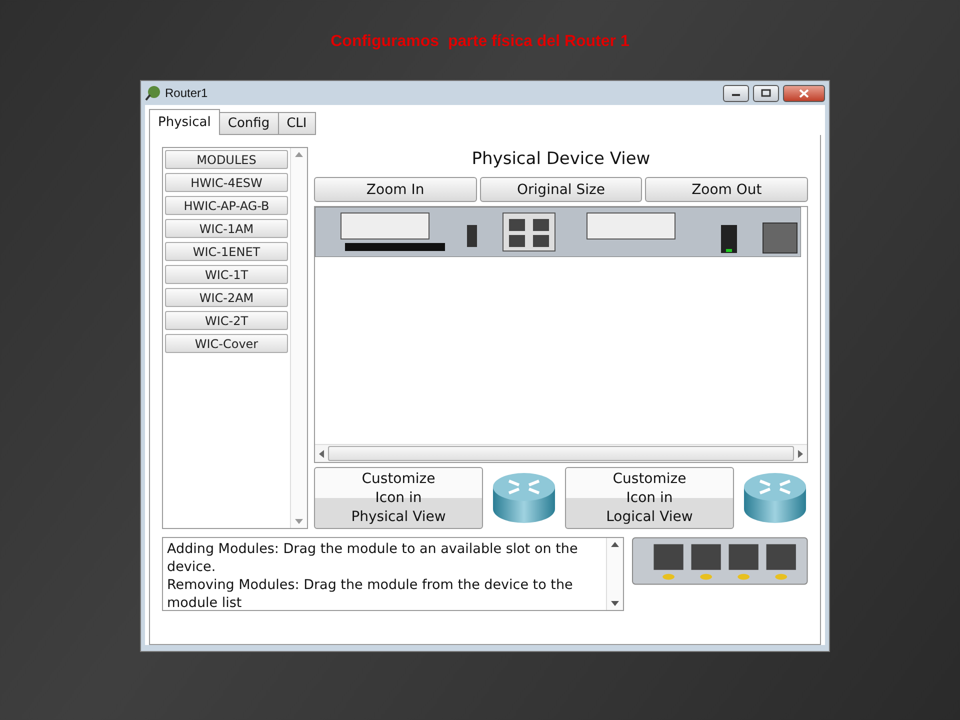 The height and width of the screenshot is (720, 960). What do you see at coordinates (398, 498) in the screenshot?
I see `customize-button: Customize Icon in Physical View` at bounding box center [398, 498].